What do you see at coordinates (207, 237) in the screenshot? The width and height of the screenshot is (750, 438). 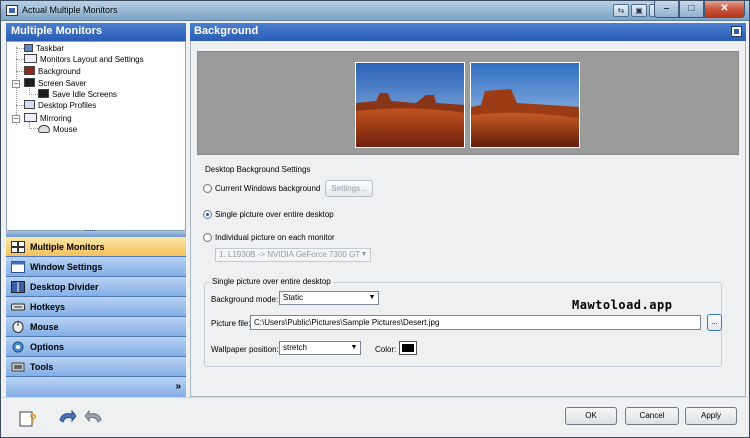 I see `radio-individual-picture` at bounding box center [207, 237].